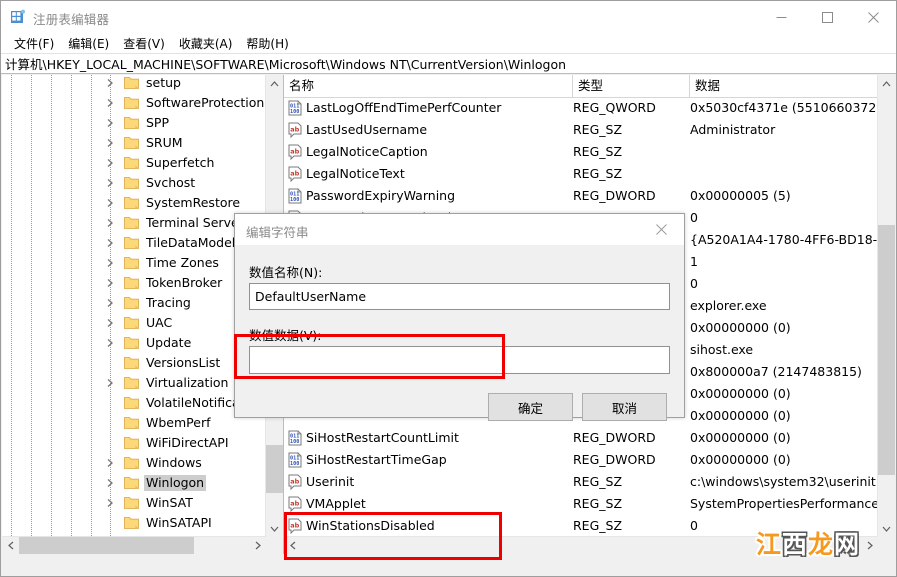  What do you see at coordinates (581, 174) in the screenshot?
I see `table-row: ab LegalNoticeText REG_SZ` at bounding box center [581, 174].